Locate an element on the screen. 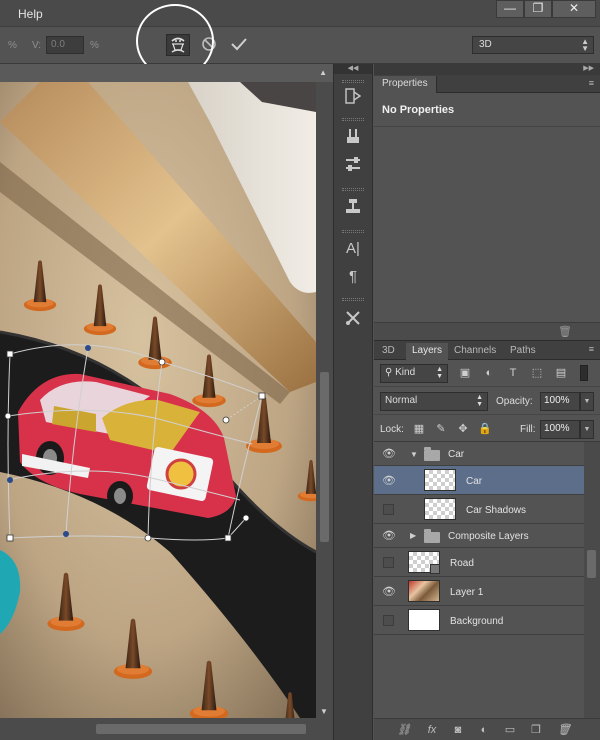 The image size is (600, 740). fill-slider-toggle: ▼ is located at coordinates (587, 429).